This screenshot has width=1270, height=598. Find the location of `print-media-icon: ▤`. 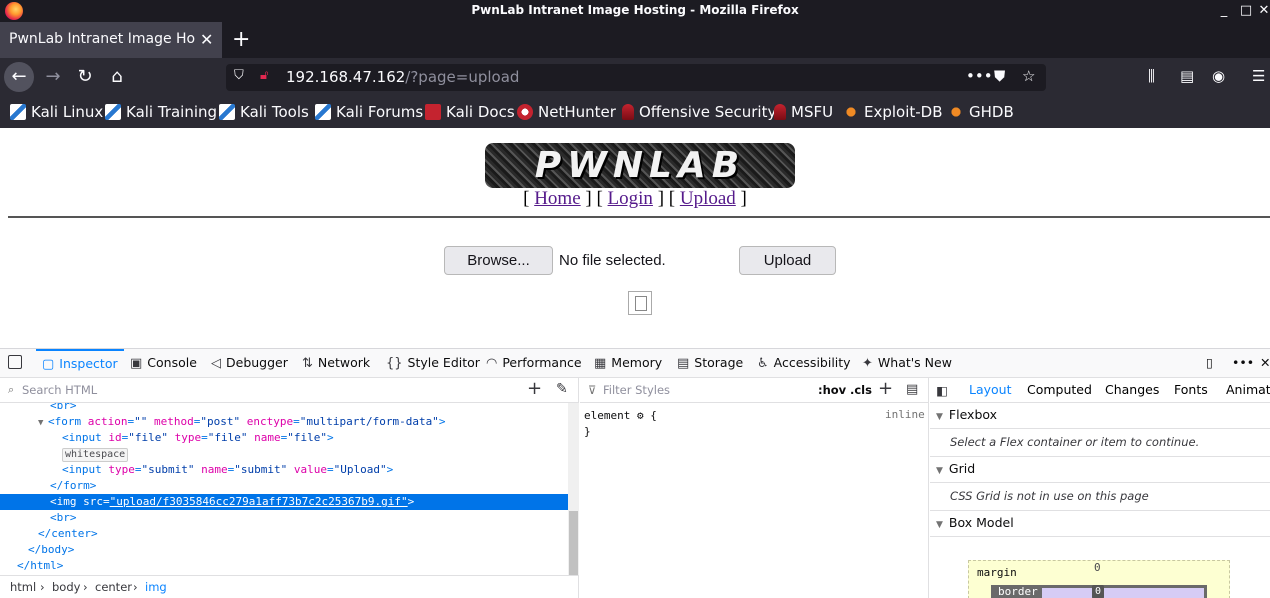

print-media-icon: ▤ is located at coordinates (912, 389).